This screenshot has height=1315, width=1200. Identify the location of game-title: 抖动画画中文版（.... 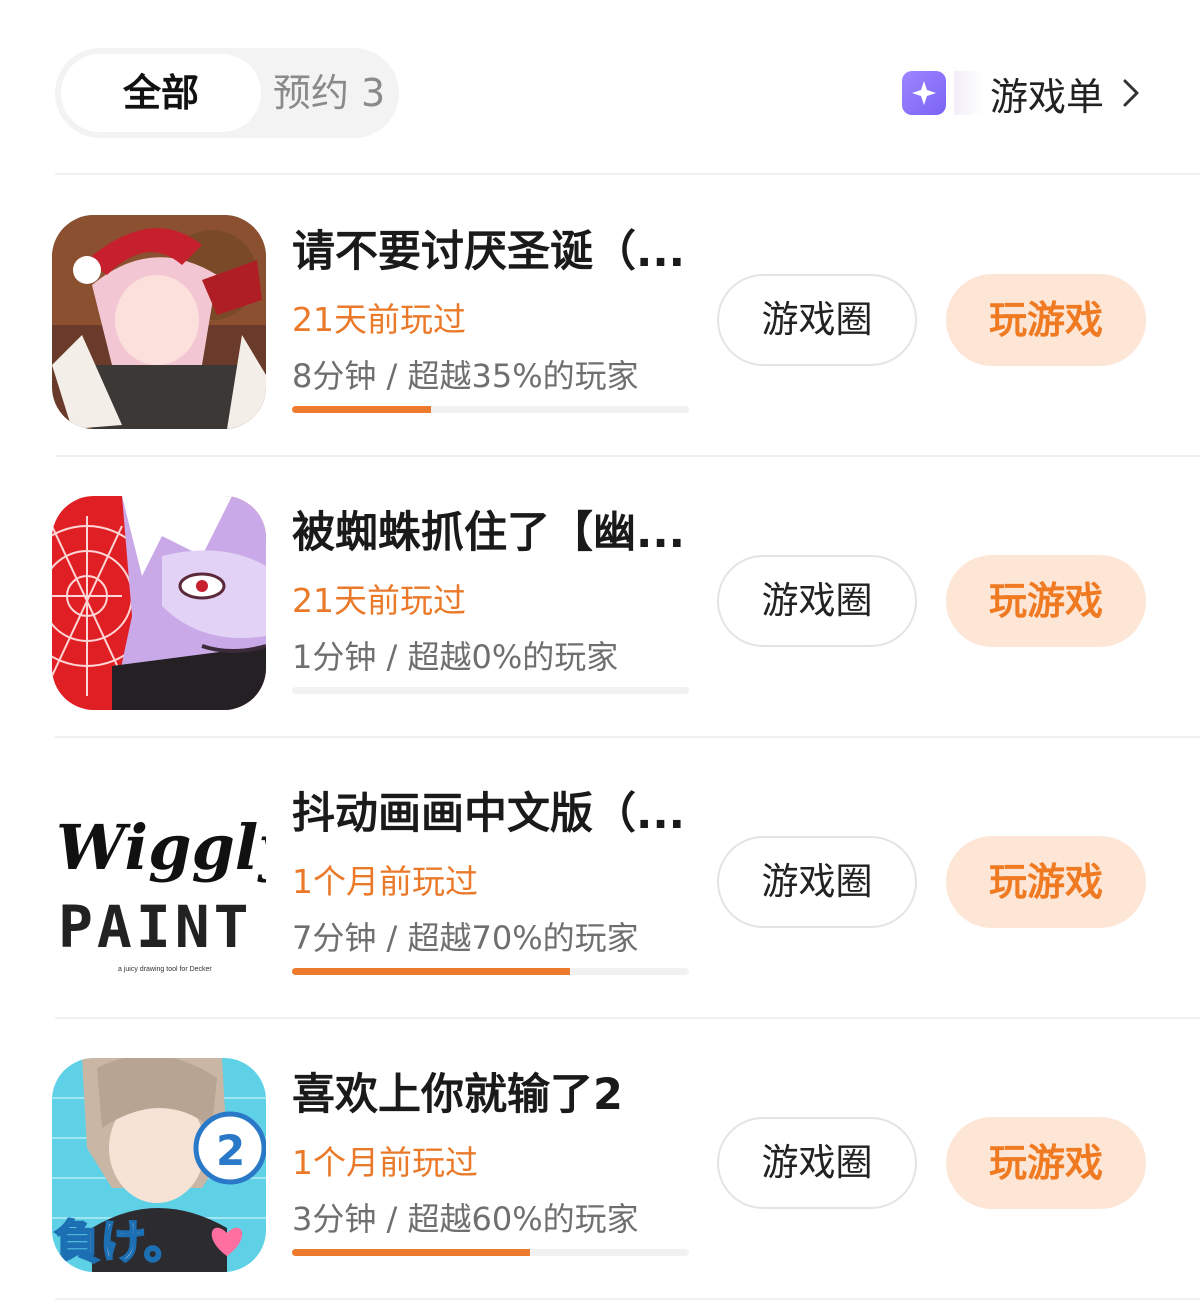
(488, 810).